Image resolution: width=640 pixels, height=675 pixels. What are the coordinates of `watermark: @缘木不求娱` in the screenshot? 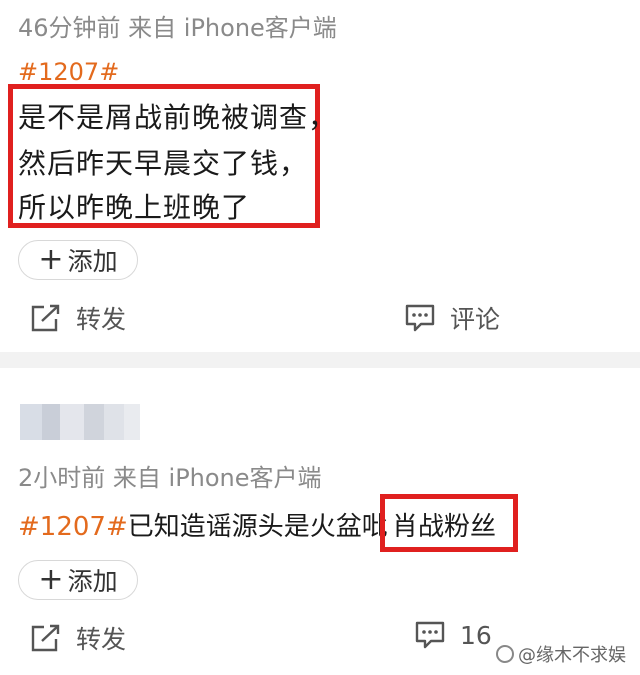 It's located at (561, 654).